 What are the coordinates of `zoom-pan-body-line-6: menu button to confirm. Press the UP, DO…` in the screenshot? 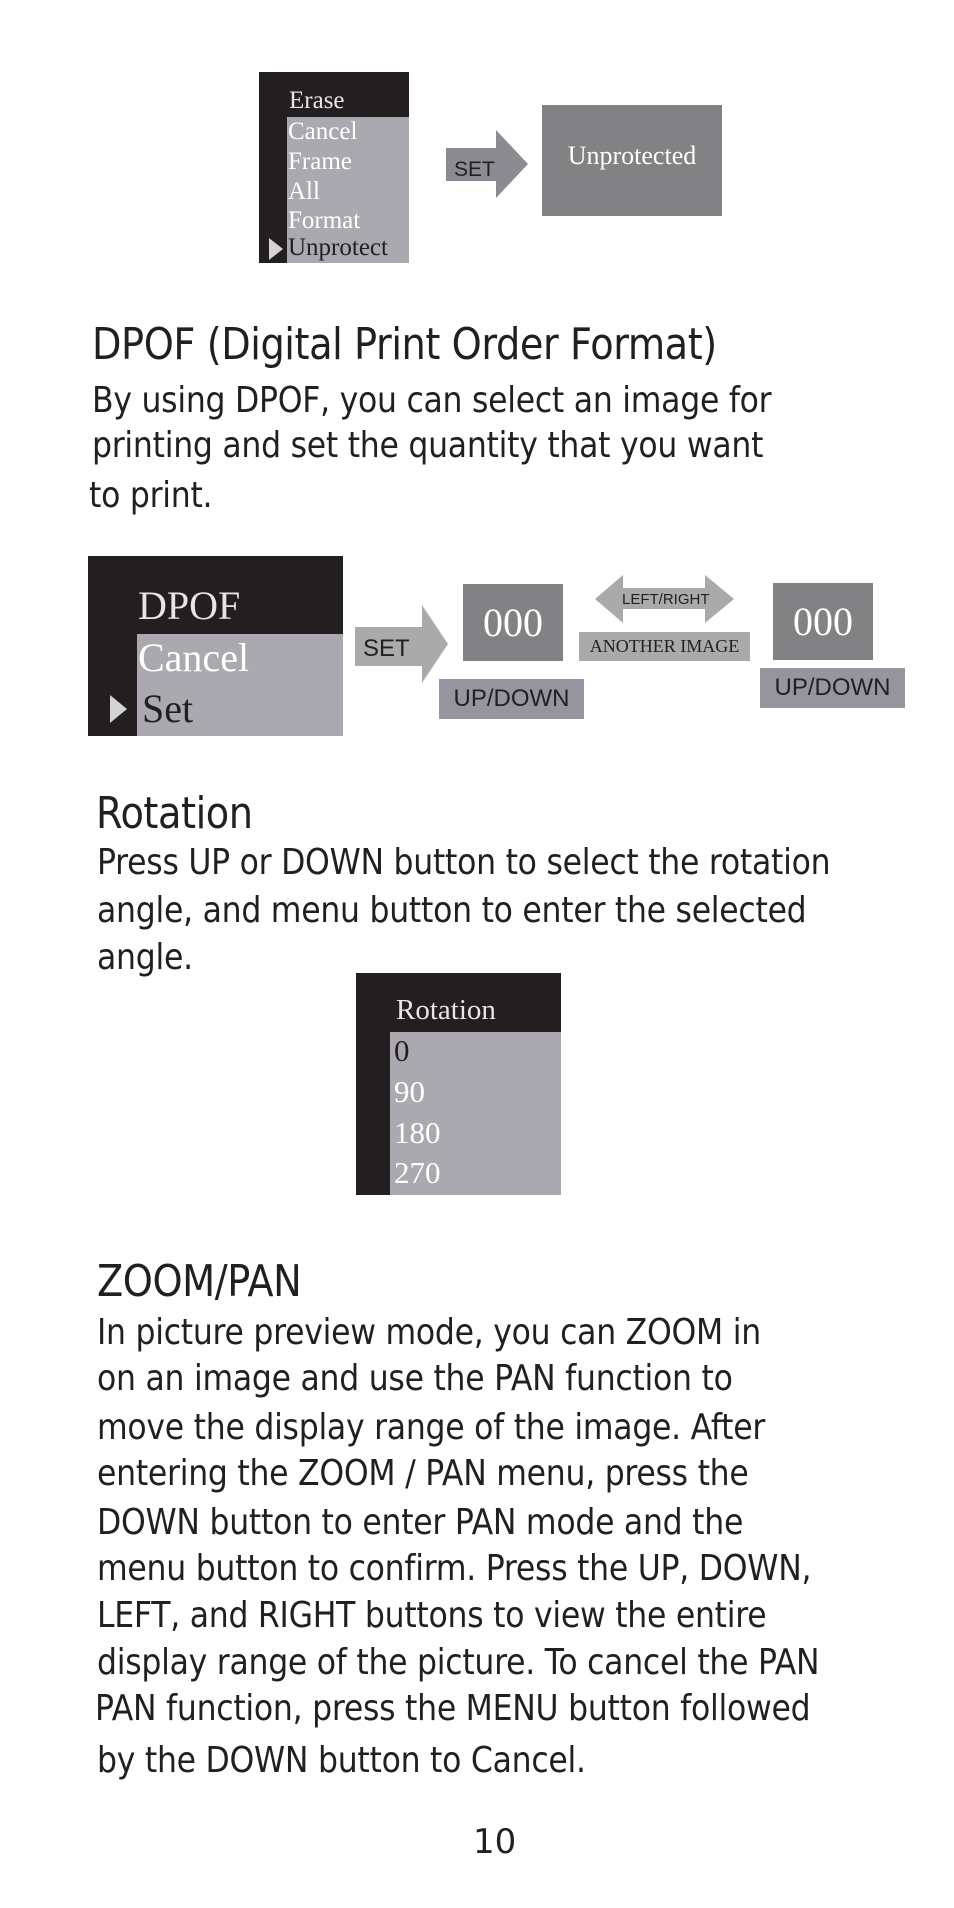 It's located at (454, 1568).